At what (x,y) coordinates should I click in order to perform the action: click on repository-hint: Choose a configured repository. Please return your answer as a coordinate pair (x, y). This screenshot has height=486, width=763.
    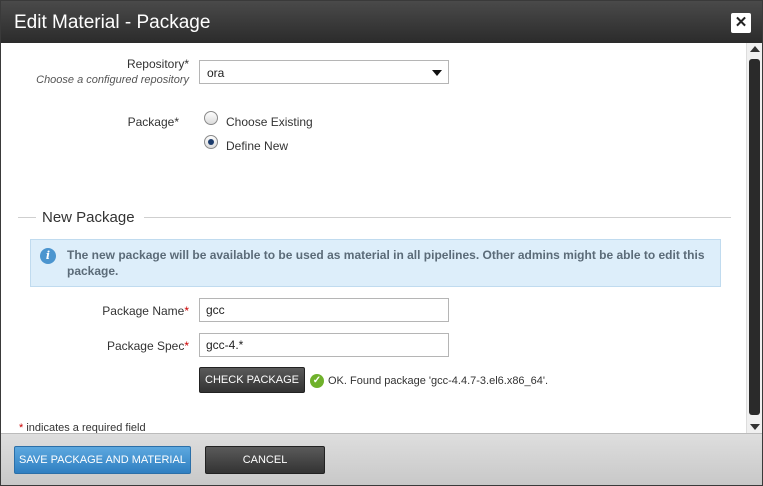
    Looking at the image, I should click on (112, 80).